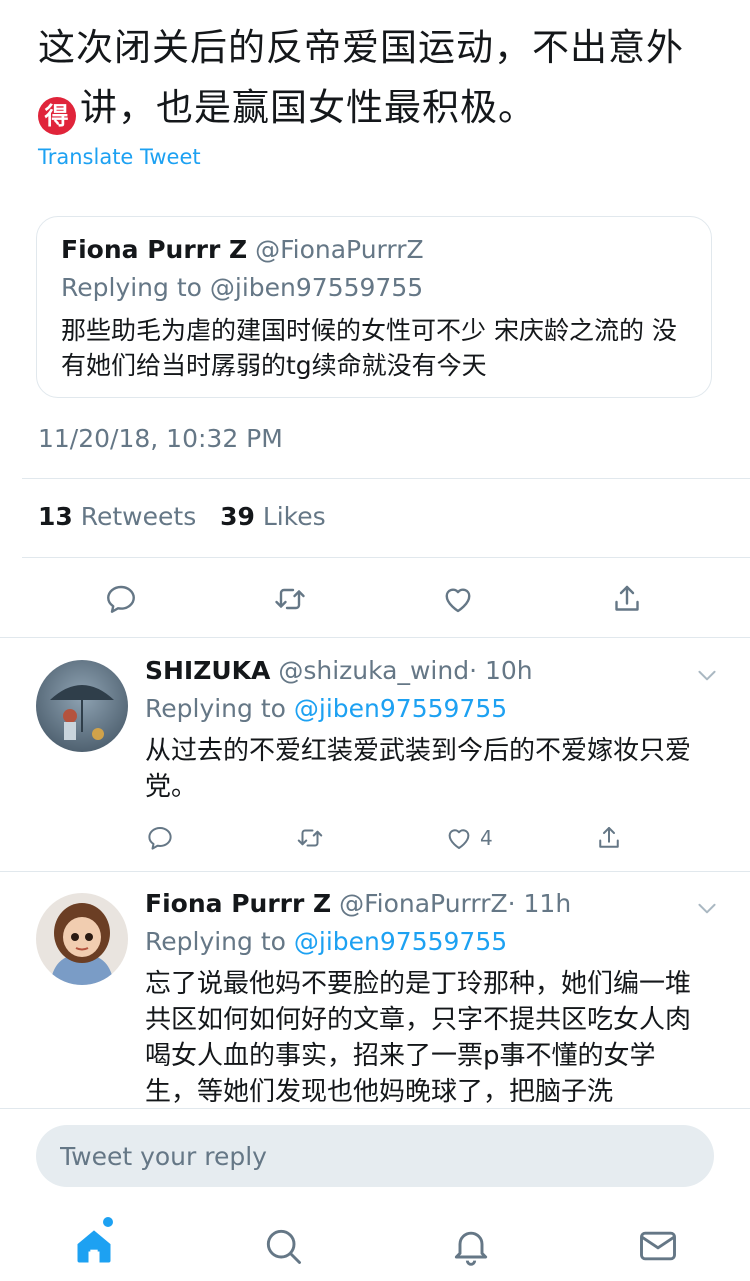  I want to click on like-count: 4, so click(486, 838).